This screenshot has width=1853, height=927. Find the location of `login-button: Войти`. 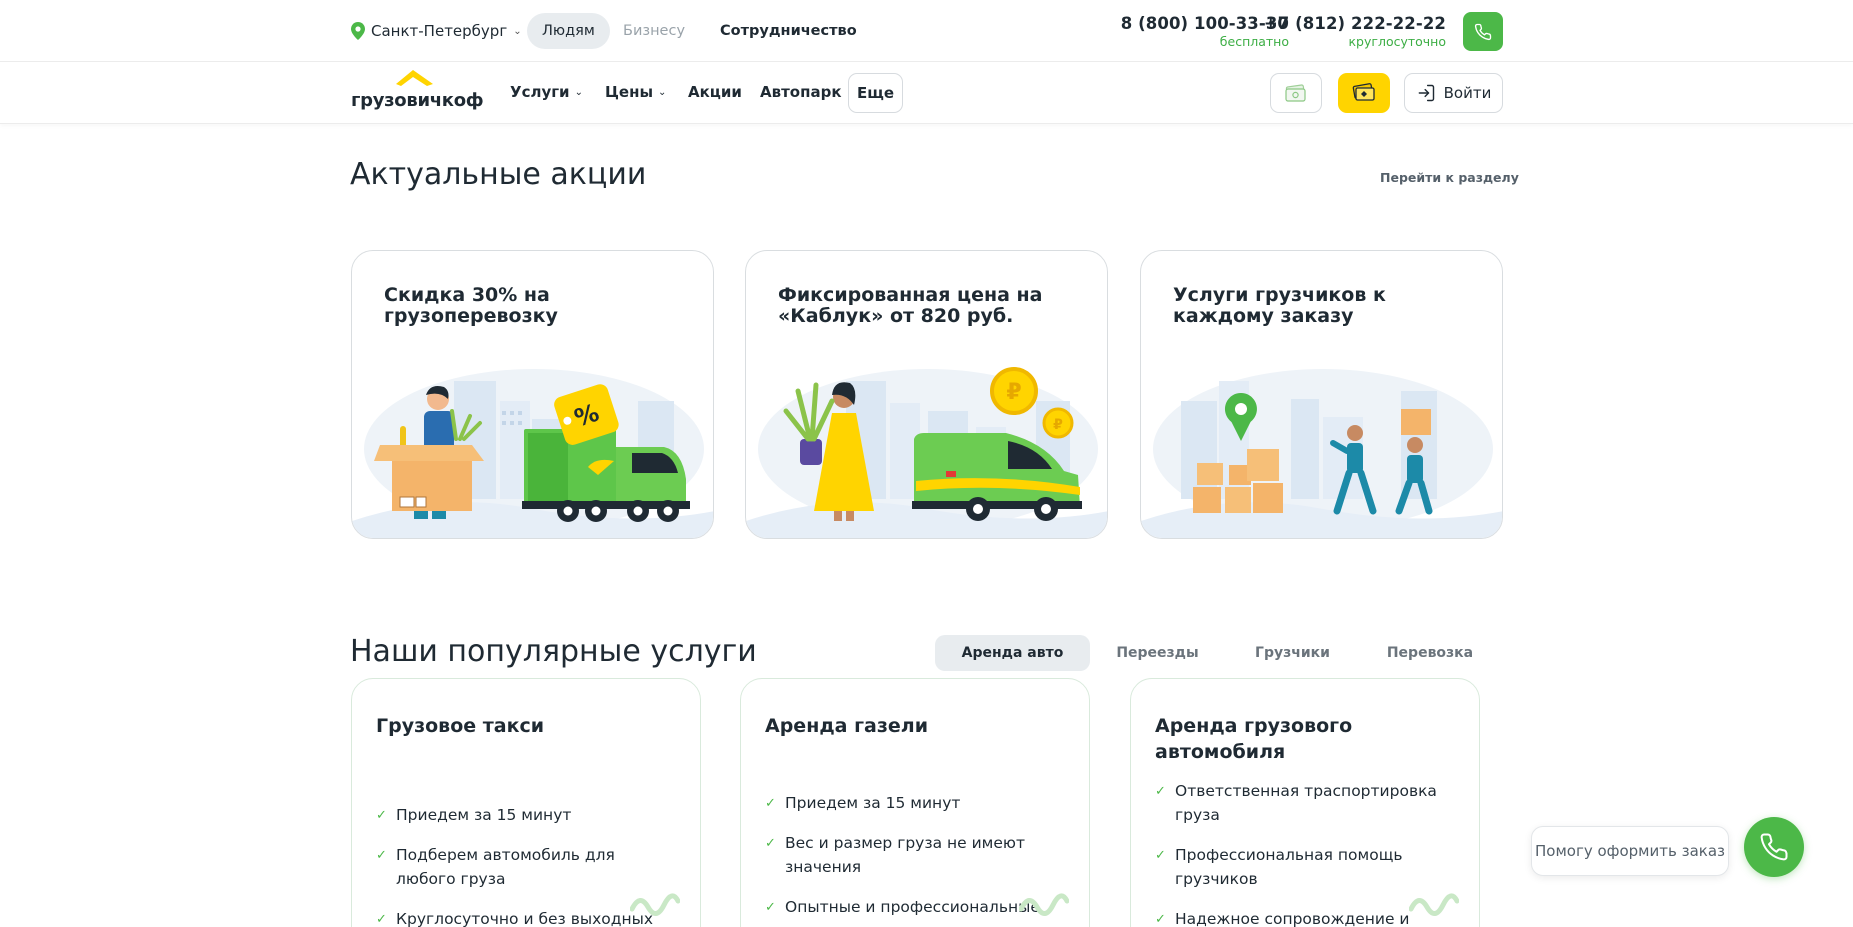

login-button: Войти is located at coordinates (1453, 93).